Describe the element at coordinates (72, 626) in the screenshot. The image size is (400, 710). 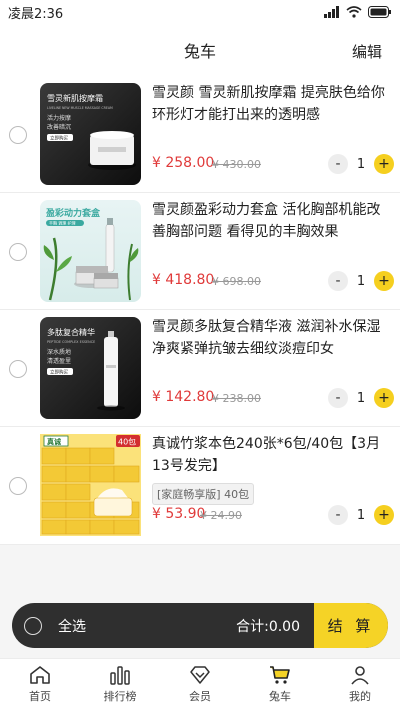
I see `select-all-label: 全选` at that location.